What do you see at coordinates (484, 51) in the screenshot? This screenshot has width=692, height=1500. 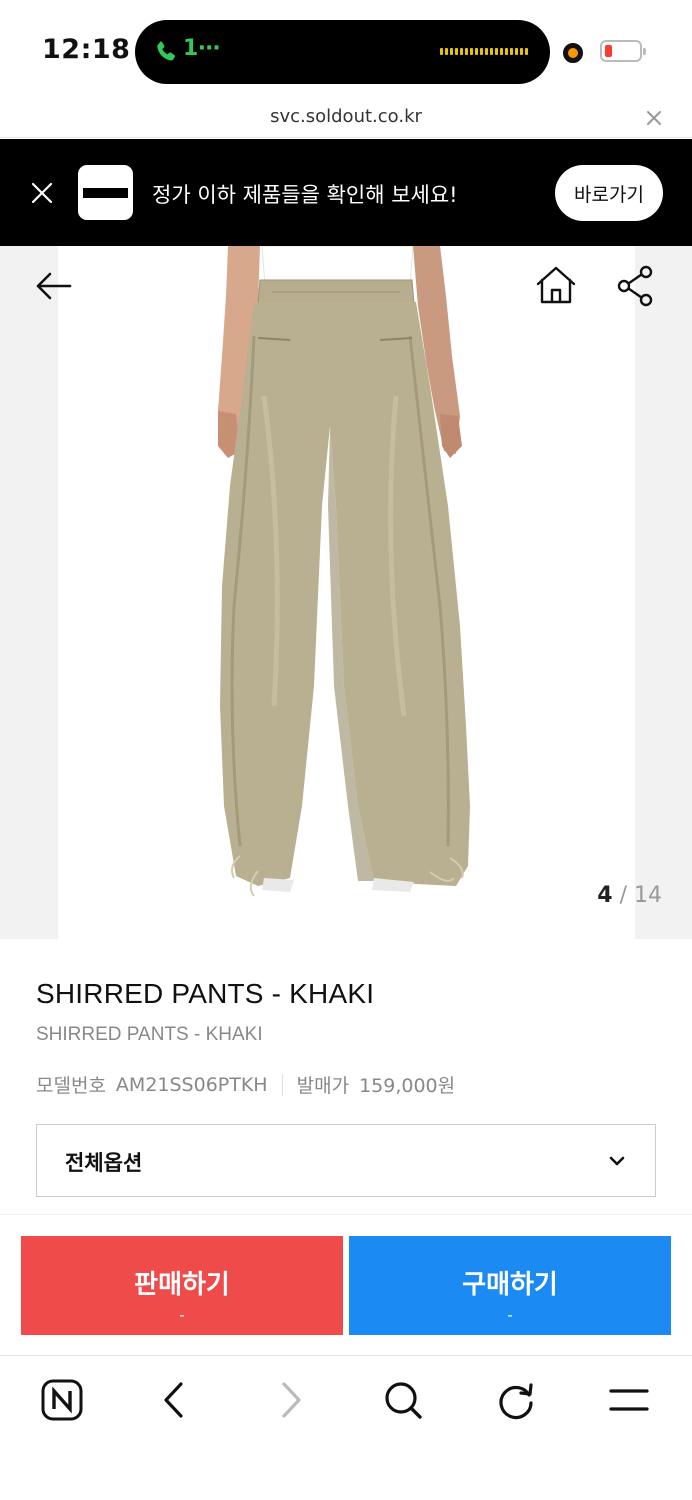 I see `audio-waveform-icon` at bounding box center [484, 51].